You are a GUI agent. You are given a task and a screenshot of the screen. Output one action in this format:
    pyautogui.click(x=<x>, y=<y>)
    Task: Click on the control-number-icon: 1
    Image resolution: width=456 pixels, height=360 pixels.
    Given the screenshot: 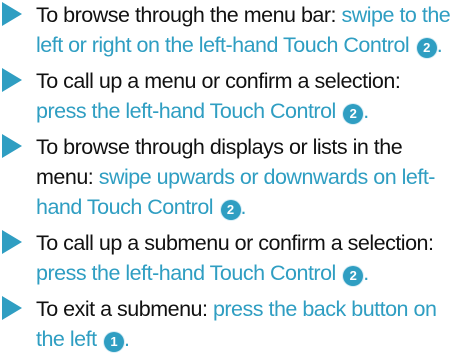 What is the action you would take?
    pyautogui.click(x=114, y=342)
    